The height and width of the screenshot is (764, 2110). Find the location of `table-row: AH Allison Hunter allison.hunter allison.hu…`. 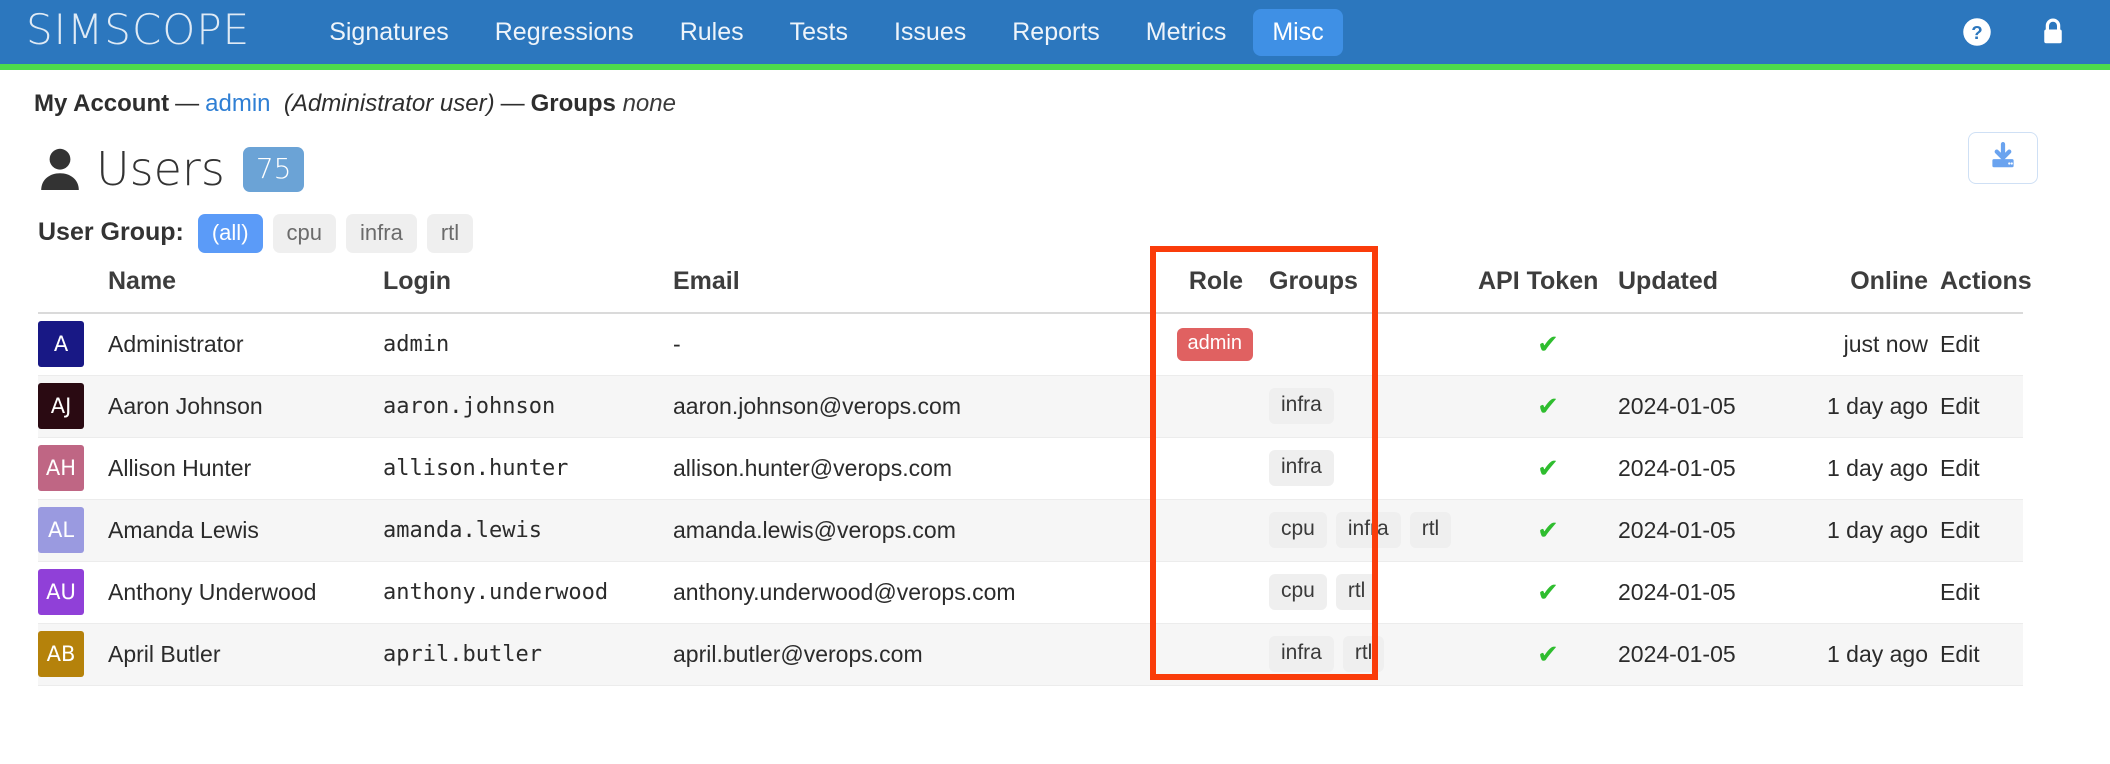

table-row: AH Allison Hunter allison.hunter allison.hu… is located at coordinates (1030, 468).